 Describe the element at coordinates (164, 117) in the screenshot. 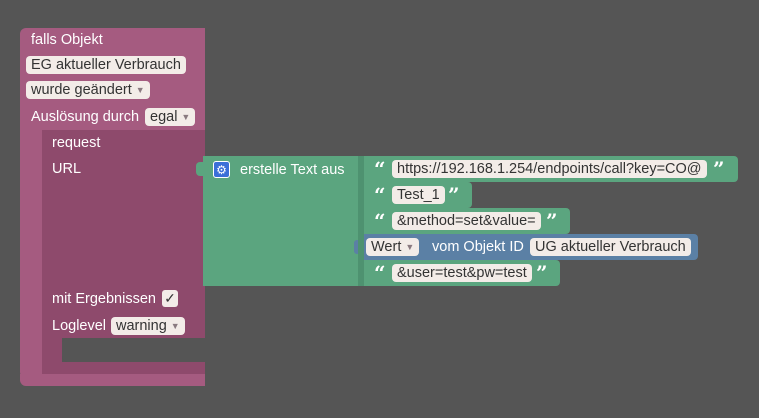

I see `trigger-dropdown-label: egal` at that location.